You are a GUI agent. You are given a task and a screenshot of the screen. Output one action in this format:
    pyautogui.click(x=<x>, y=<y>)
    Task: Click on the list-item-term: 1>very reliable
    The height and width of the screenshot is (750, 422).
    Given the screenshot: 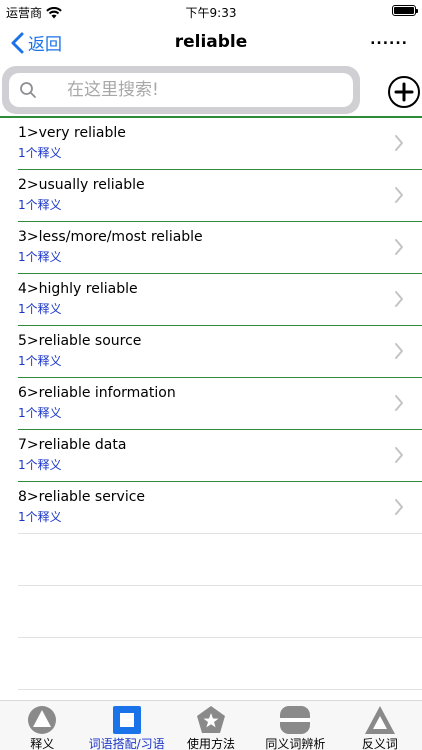 What is the action you would take?
    pyautogui.click(x=72, y=133)
    